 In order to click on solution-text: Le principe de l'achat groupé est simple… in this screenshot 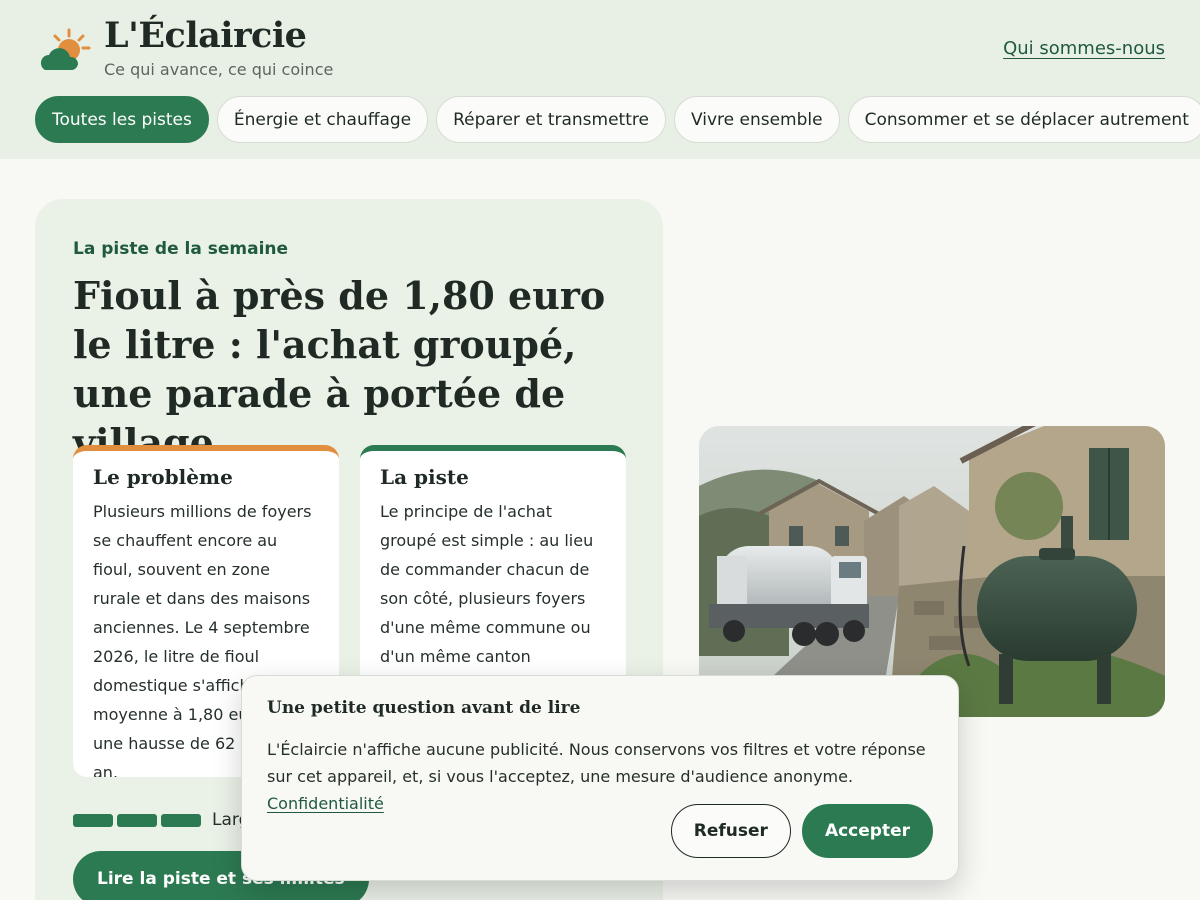, I will do `click(487, 598)`.